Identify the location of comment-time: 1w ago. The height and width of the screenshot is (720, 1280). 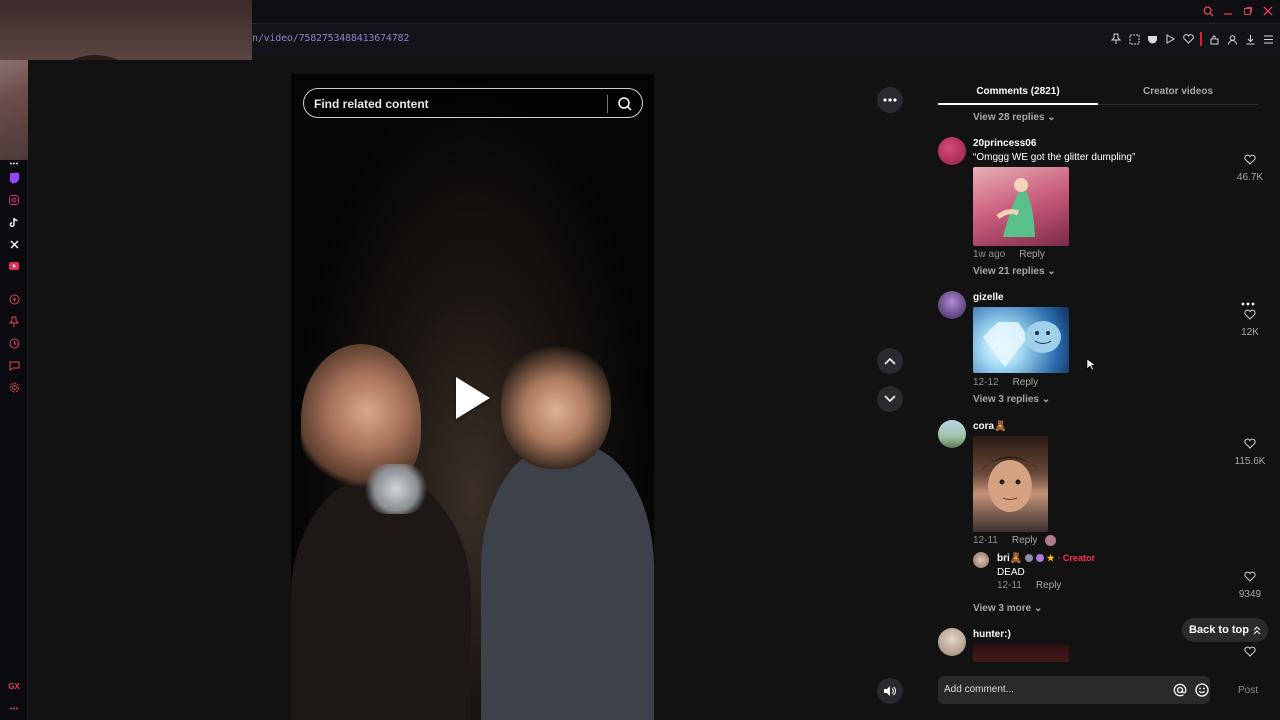
(989, 254).